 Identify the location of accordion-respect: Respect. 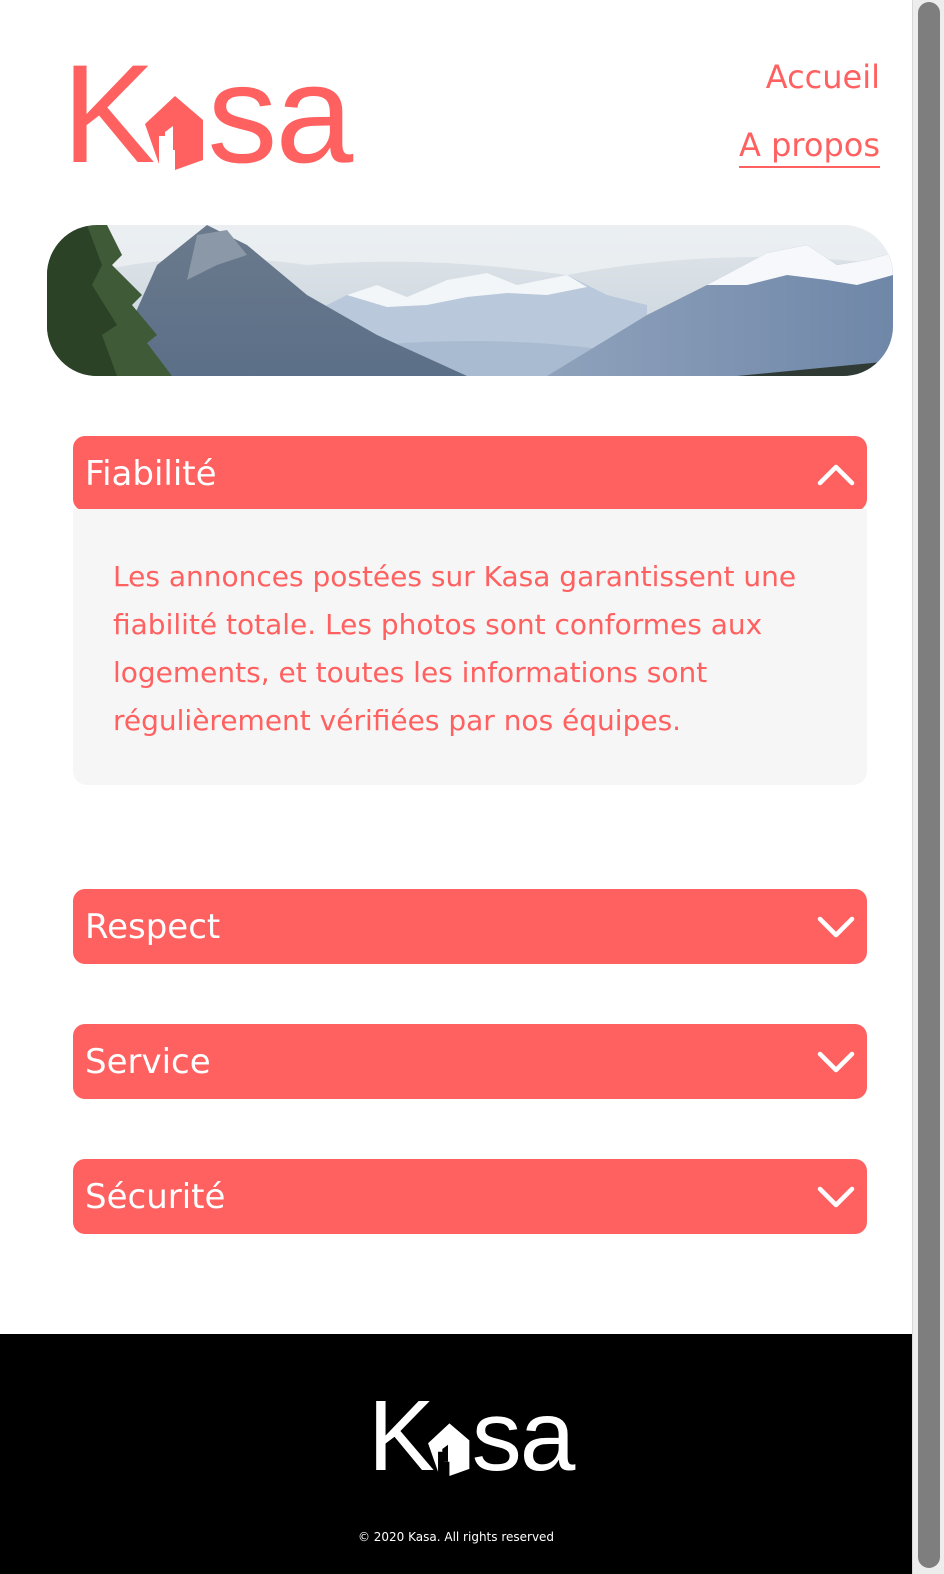
(470, 926).